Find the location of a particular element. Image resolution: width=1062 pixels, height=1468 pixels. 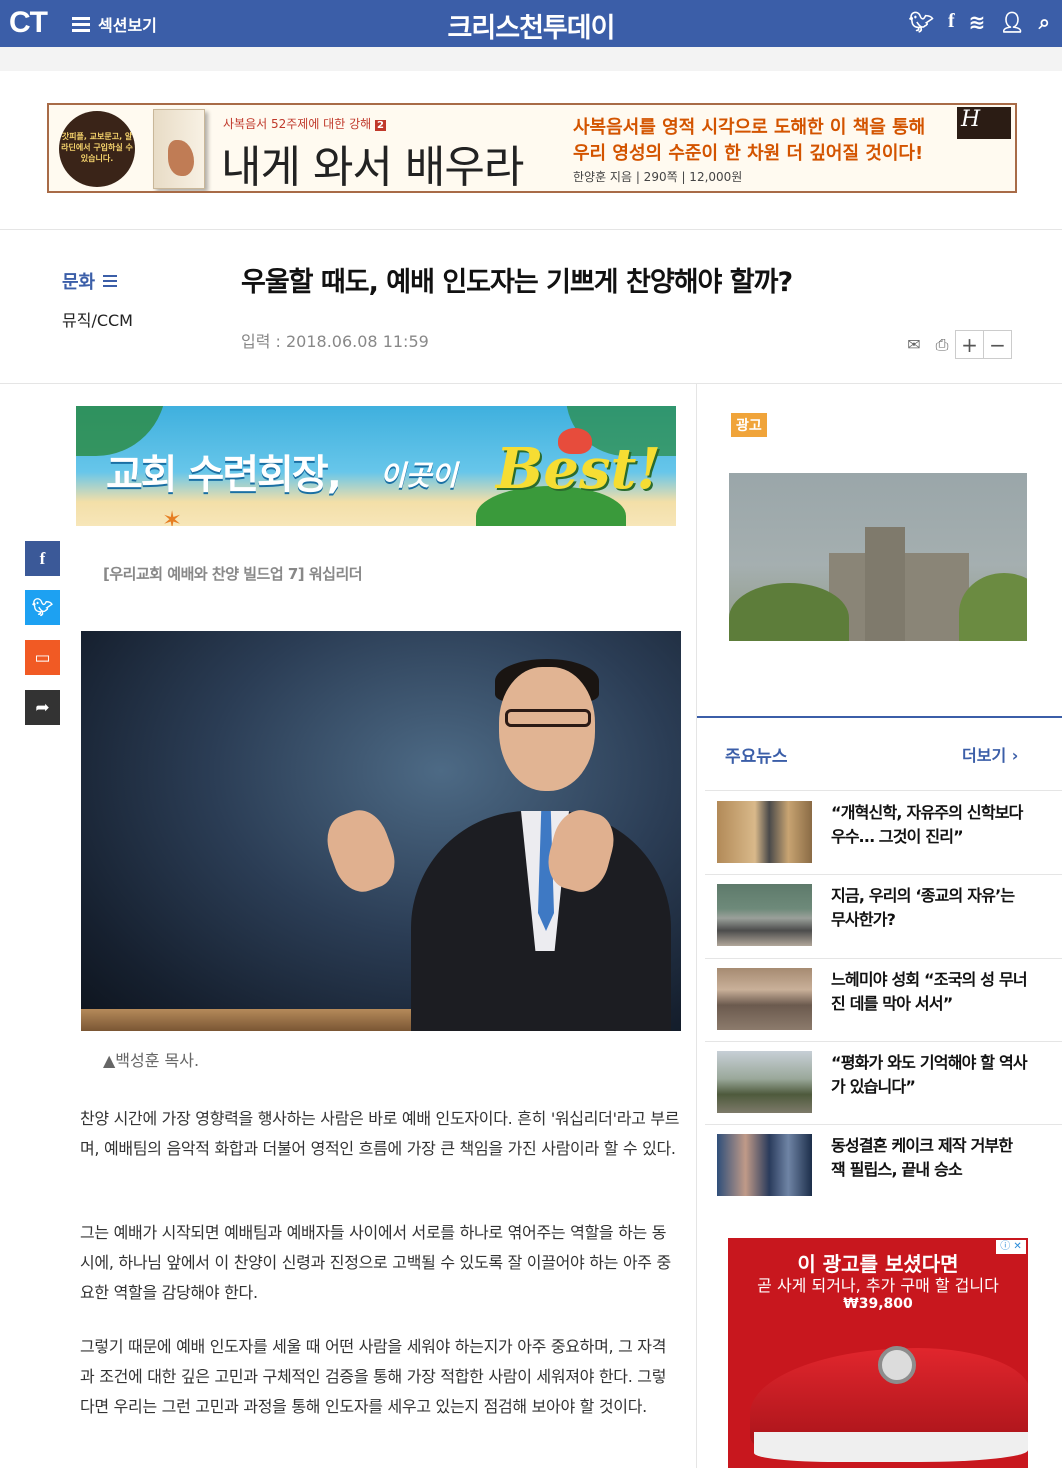

purchase-badge: 갓피플, 교보문고, 알라딘에서 구입하실 수 있습니다. is located at coordinates (97, 149).